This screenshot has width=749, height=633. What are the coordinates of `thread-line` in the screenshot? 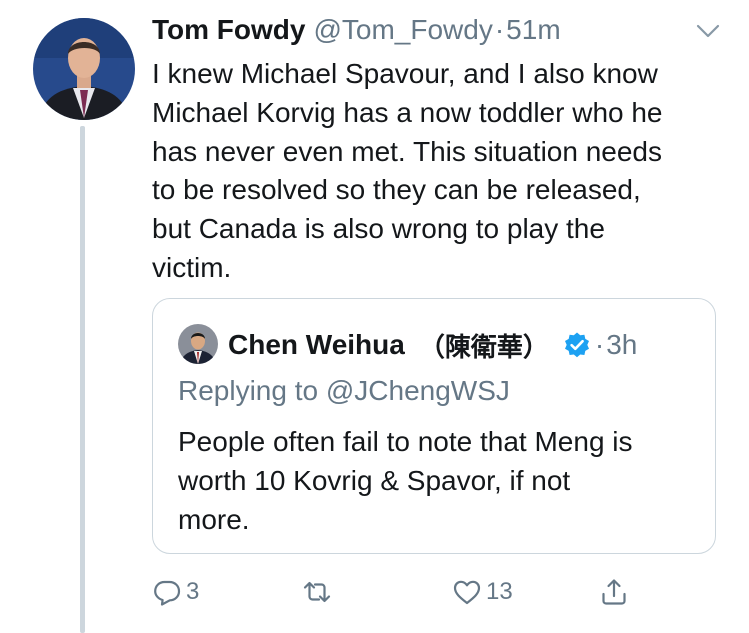 It's located at (82, 379).